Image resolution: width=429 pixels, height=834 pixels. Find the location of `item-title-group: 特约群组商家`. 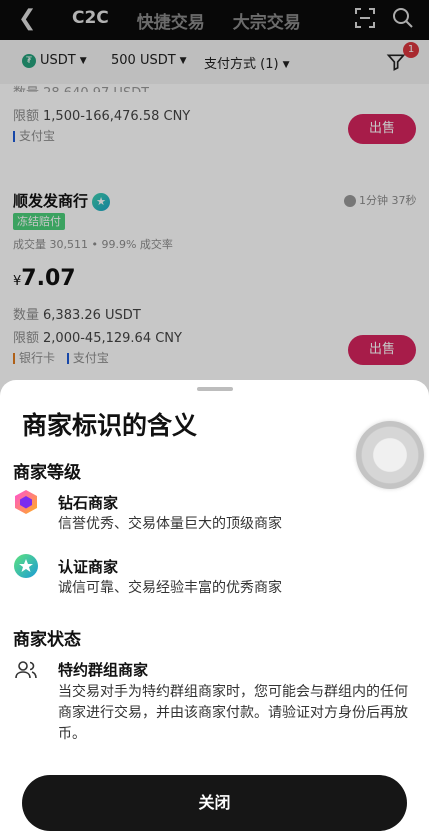

item-title-group: 特约群组商家 is located at coordinates (103, 670).